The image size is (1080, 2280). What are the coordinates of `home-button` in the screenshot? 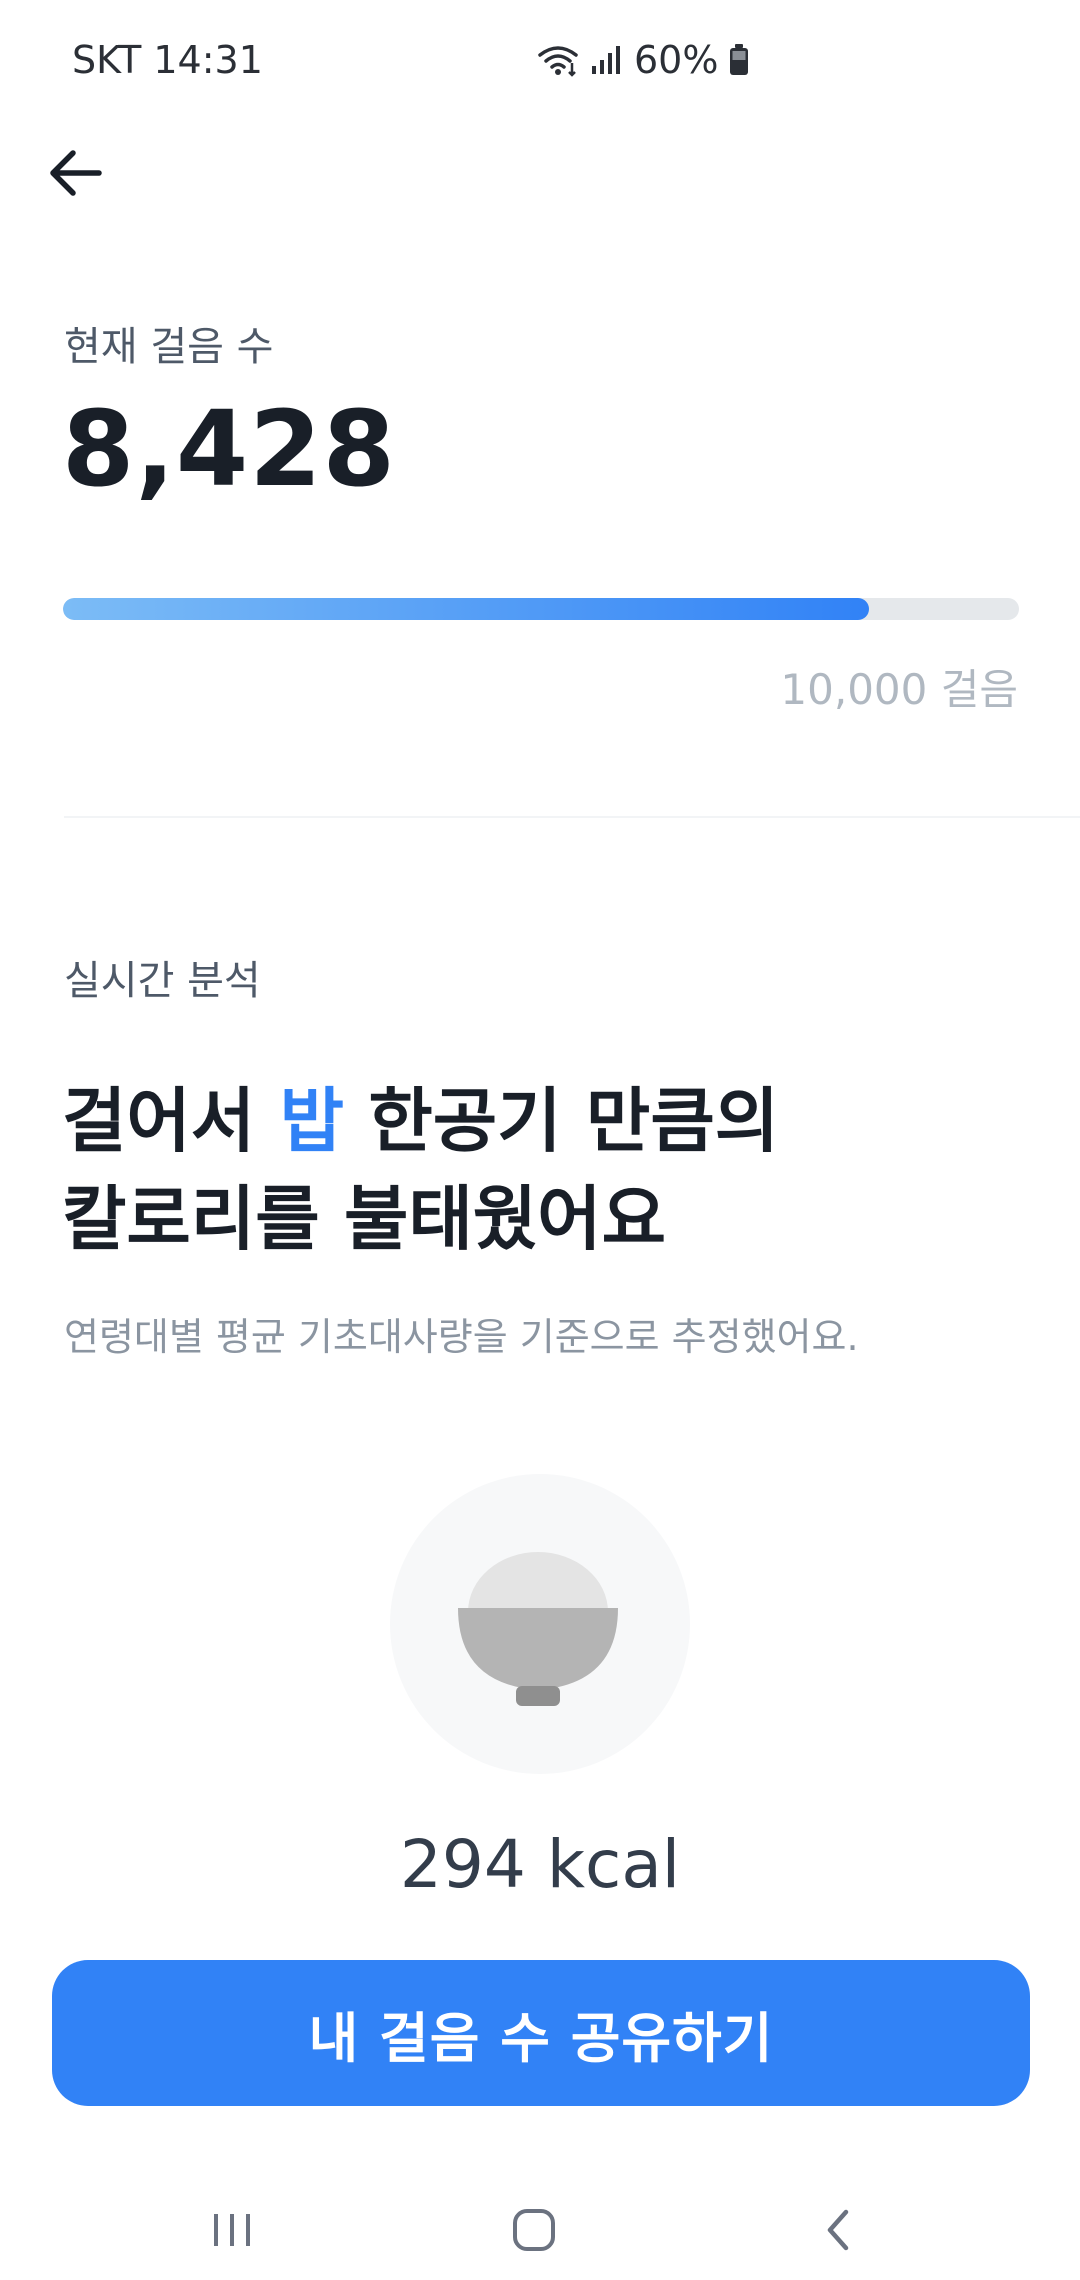 It's located at (534, 2230).